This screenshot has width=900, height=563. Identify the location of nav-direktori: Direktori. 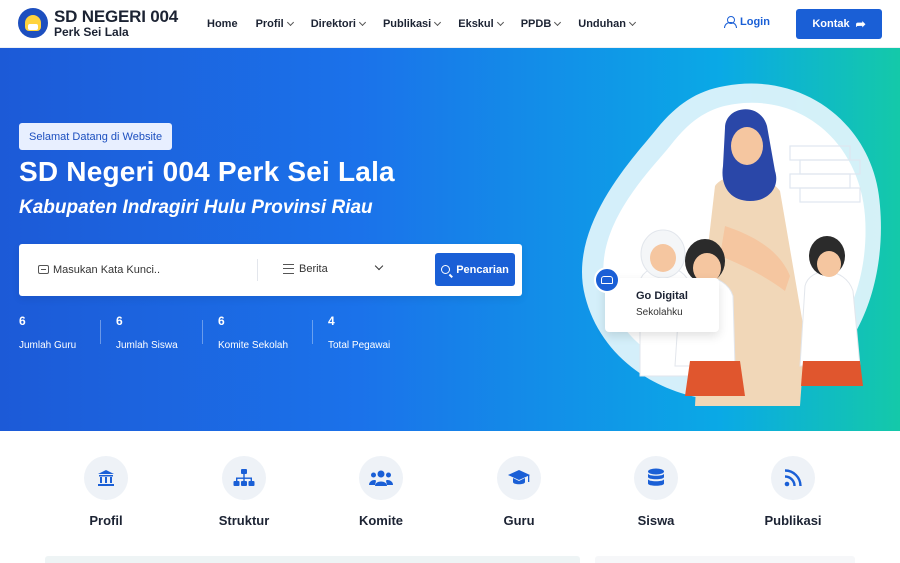
(338, 24).